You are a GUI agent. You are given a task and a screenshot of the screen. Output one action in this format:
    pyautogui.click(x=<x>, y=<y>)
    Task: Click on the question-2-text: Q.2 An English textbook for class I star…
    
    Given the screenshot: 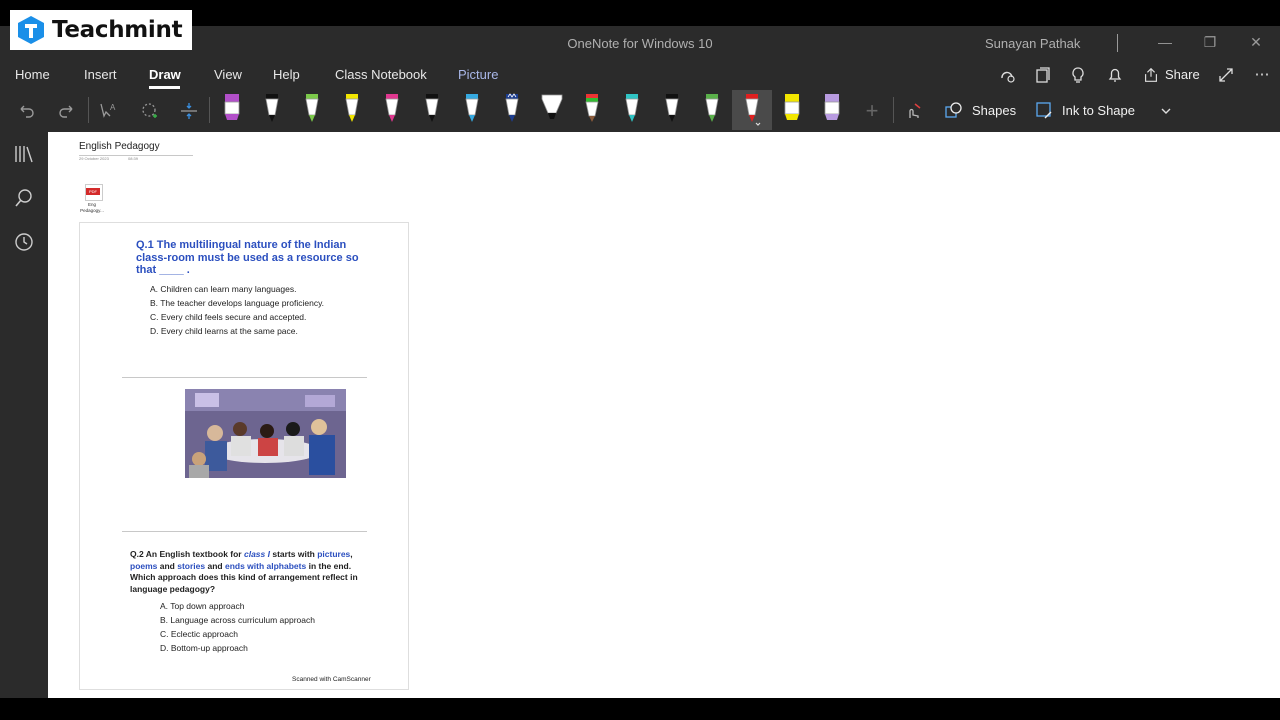 What is the action you would take?
    pyautogui.click(x=250, y=572)
    